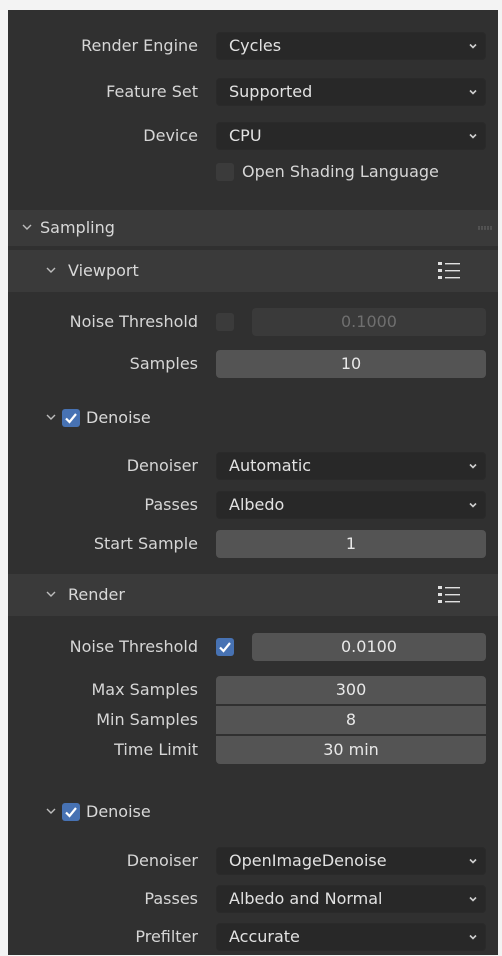 The image size is (502, 956). What do you see at coordinates (270, 465) in the screenshot?
I see `viewport-denoiser-value: Automatic` at bounding box center [270, 465].